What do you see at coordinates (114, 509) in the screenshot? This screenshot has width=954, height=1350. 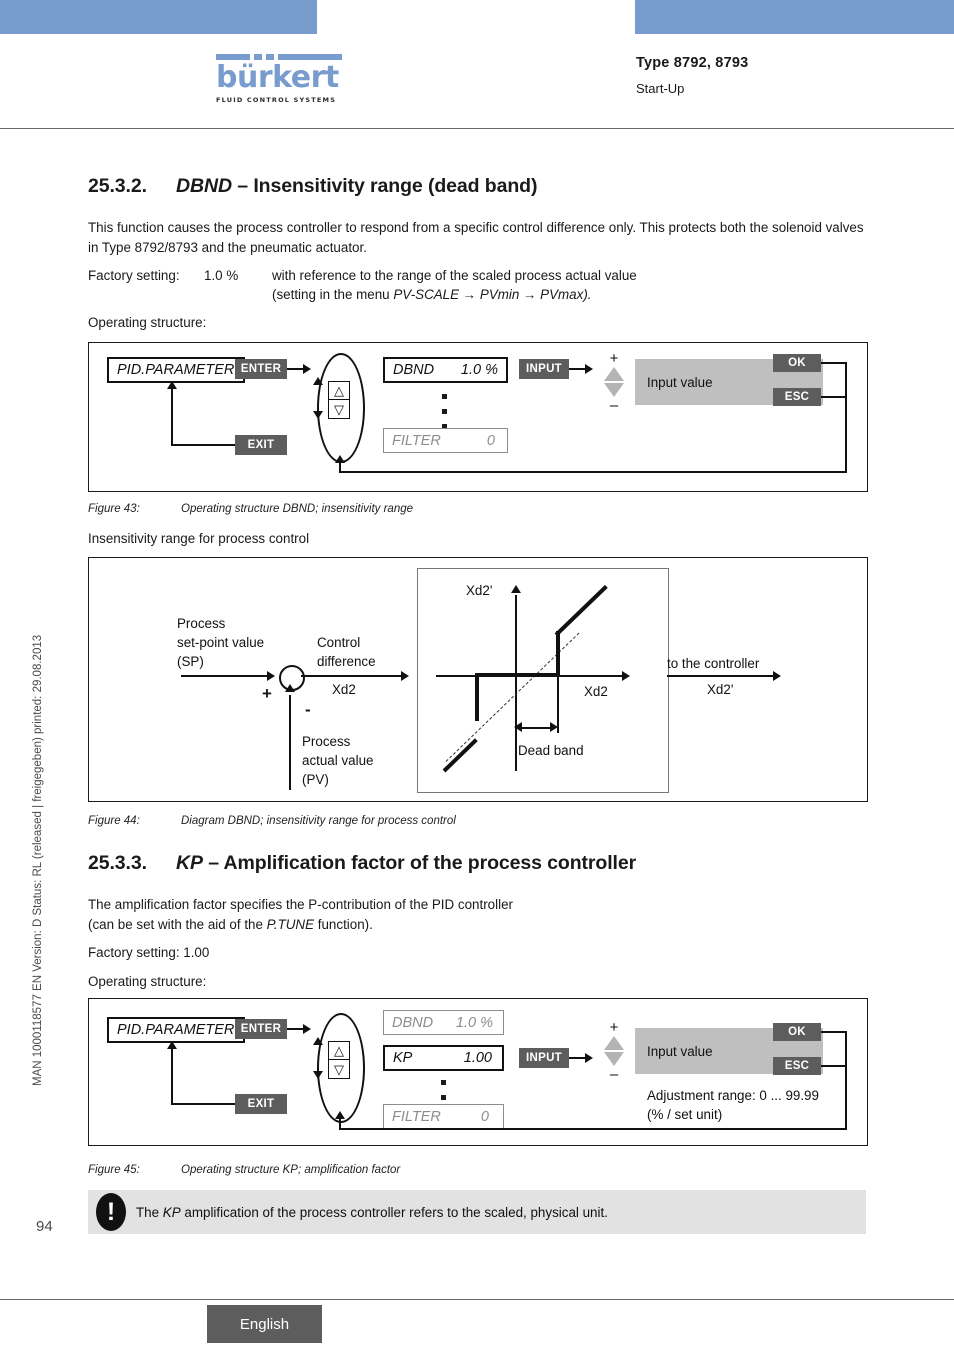 I see `figure-43-caption-label: Figure 43:` at bounding box center [114, 509].